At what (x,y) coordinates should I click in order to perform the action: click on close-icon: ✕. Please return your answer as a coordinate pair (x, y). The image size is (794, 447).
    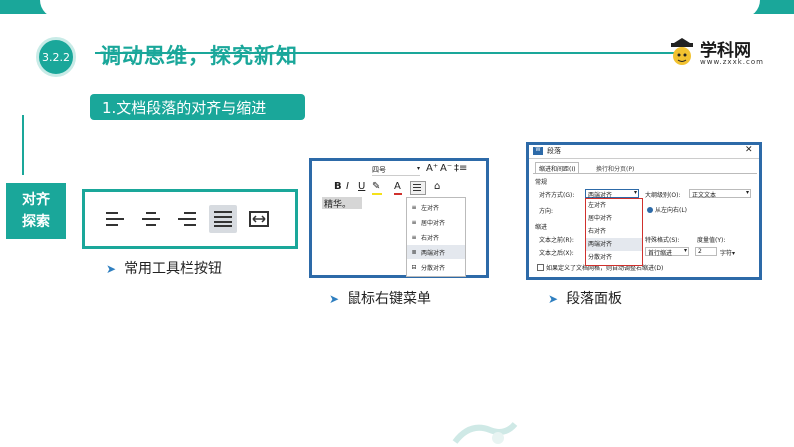
    Looking at the image, I should click on (749, 150).